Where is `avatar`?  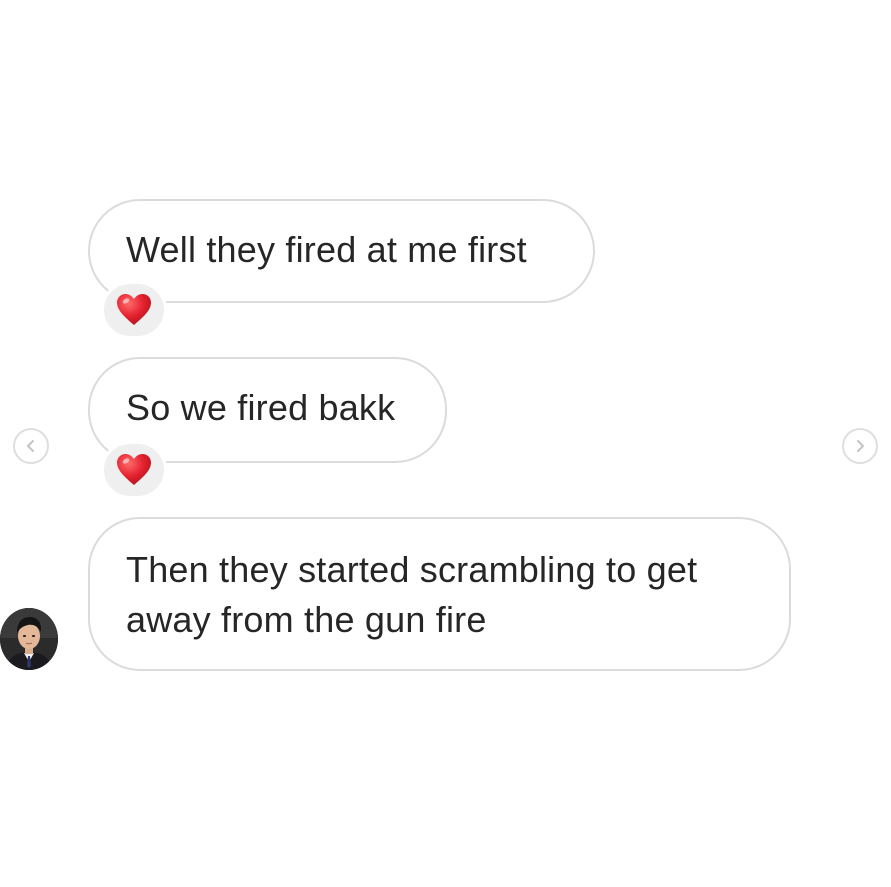
avatar is located at coordinates (29, 639).